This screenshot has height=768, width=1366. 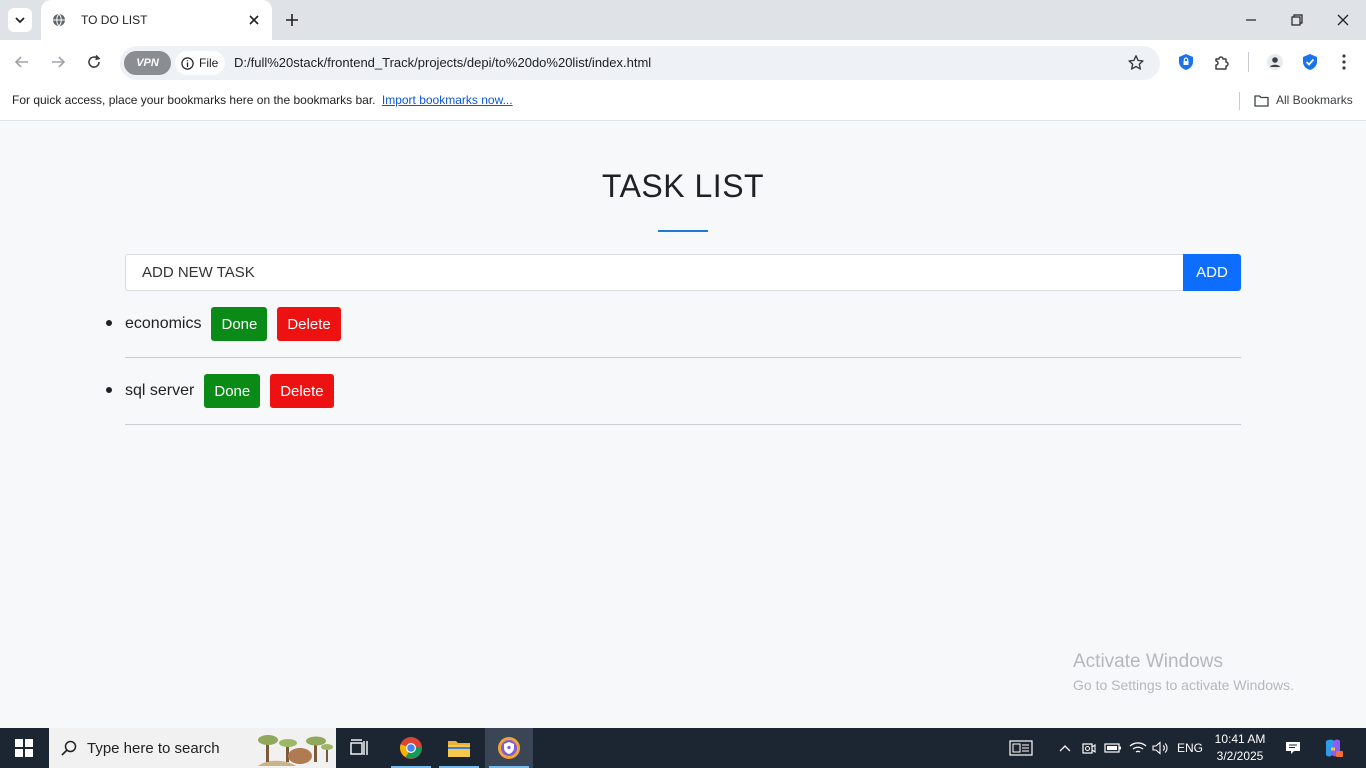 I want to click on task-divider, so click(x=683, y=424).